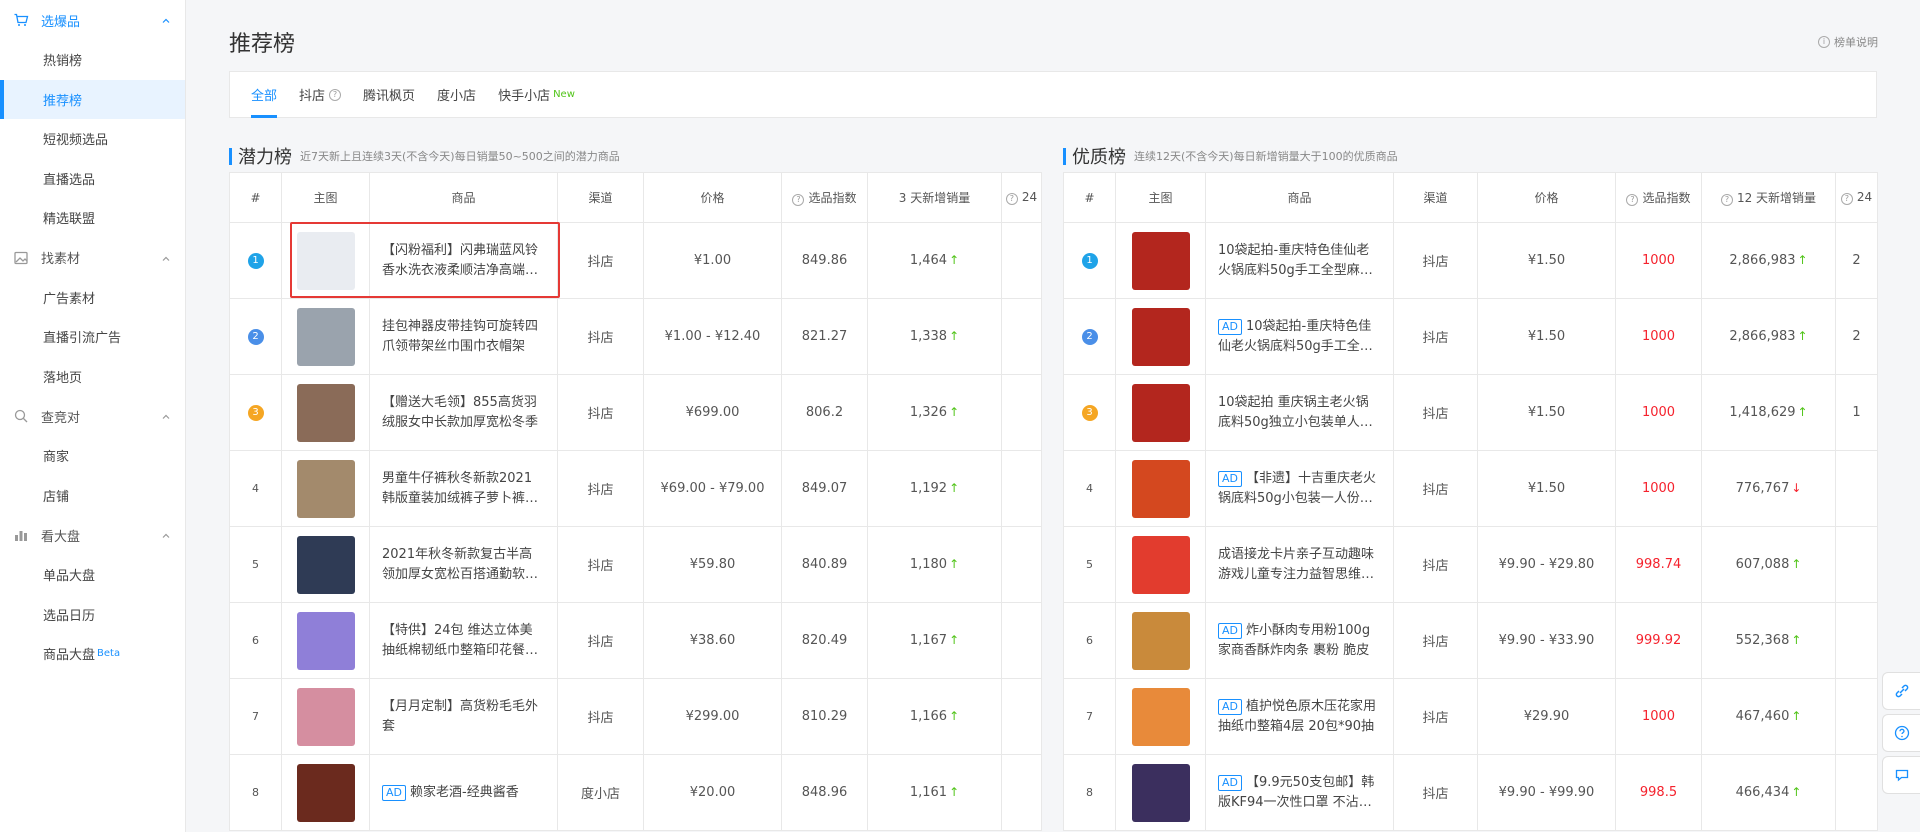 The height and width of the screenshot is (832, 1920). What do you see at coordinates (1299, 792) in the screenshot?
I see `product-cell: AD【9.9元50支包邮】韩版KF94一次性口罩 不沾口红` at bounding box center [1299, 792].